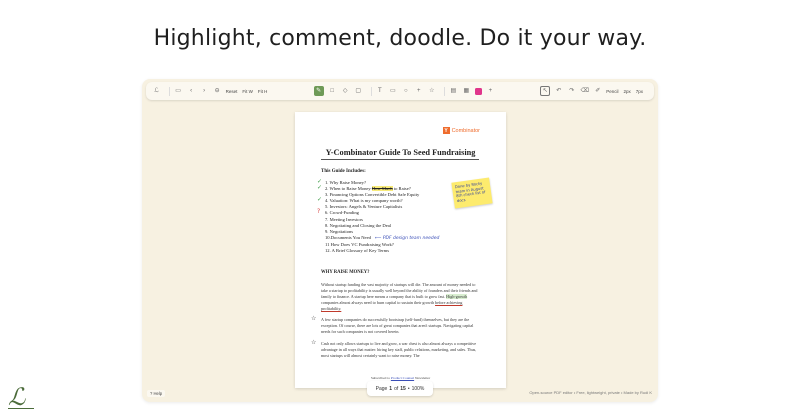 The width and height of the screenshot is (800, 420). What do you see at coordinates (232, 91) in the screenshot?
I see `reset-button: Reset` at bounding box center [232, 91].